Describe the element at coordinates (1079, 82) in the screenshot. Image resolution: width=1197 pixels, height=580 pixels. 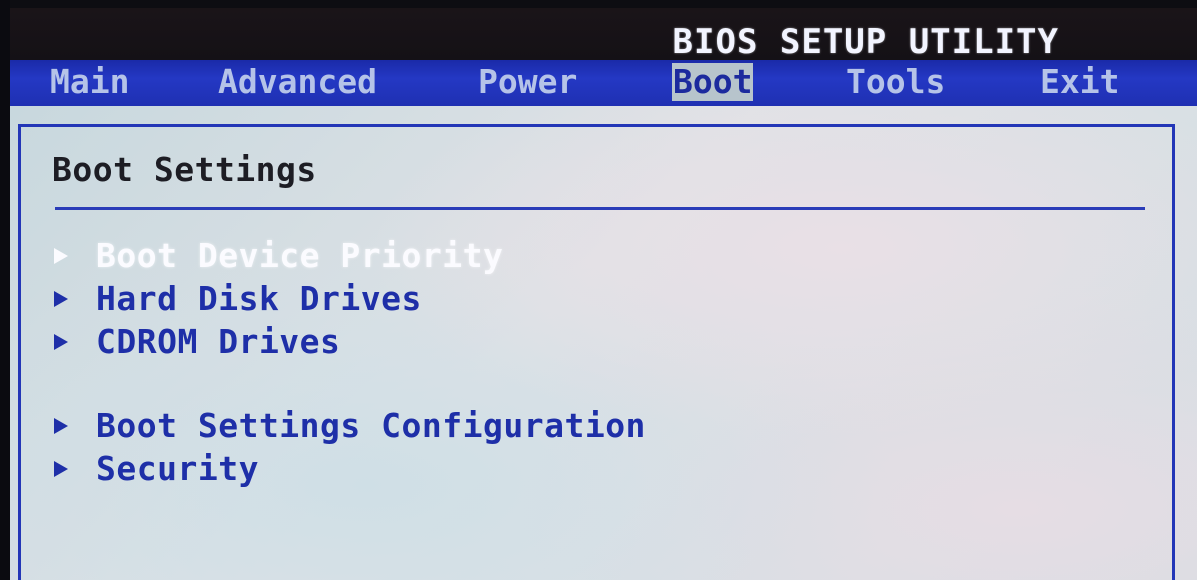
I see `tab-exit: Exit` at that location.